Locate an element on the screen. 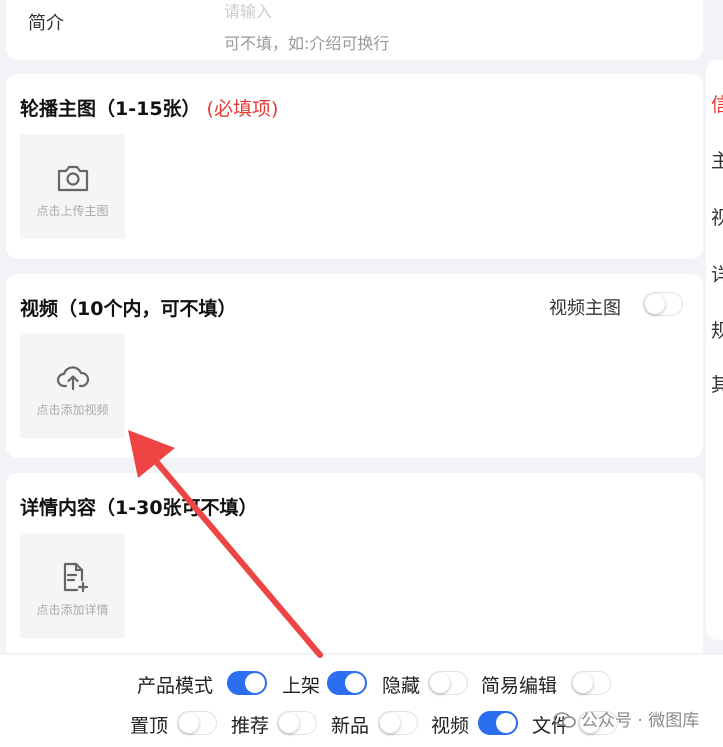 Image resolution: width=723 pixels, height=747 pixels. add-video-button: 点击添加视频 is located at coordinates (72, 385).